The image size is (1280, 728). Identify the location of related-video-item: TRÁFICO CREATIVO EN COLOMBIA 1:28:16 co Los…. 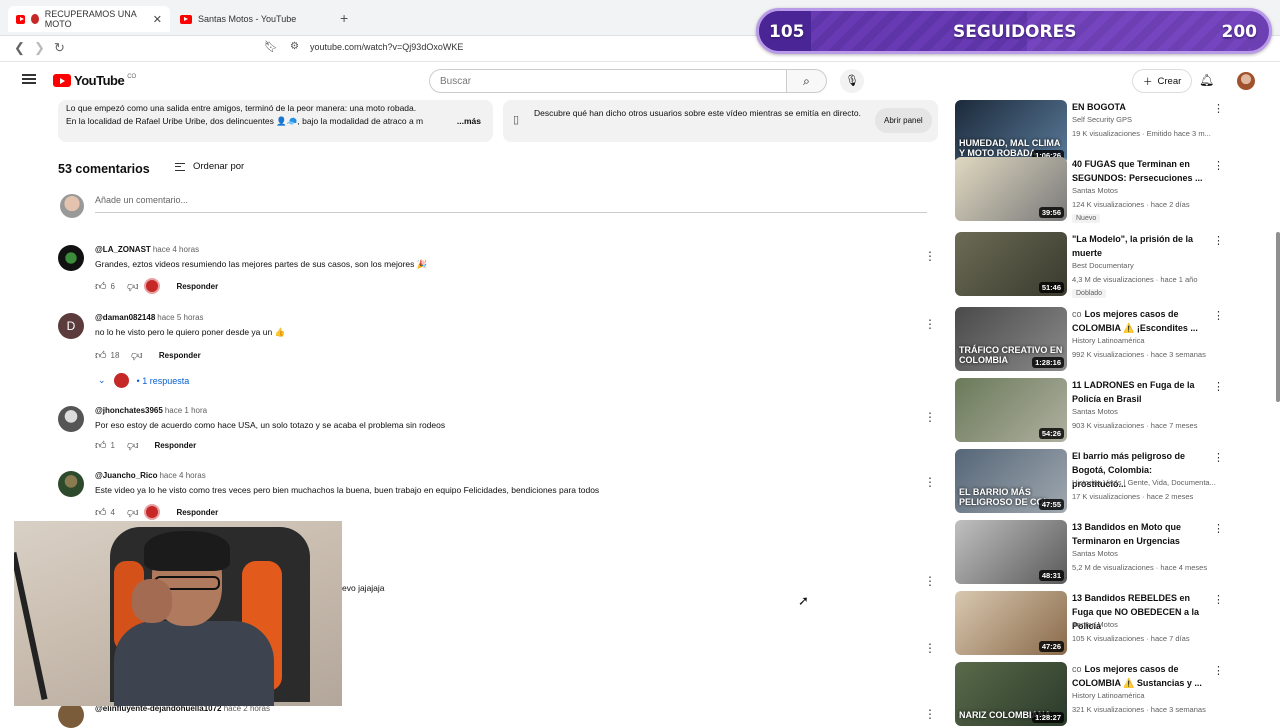
(1105, 340).